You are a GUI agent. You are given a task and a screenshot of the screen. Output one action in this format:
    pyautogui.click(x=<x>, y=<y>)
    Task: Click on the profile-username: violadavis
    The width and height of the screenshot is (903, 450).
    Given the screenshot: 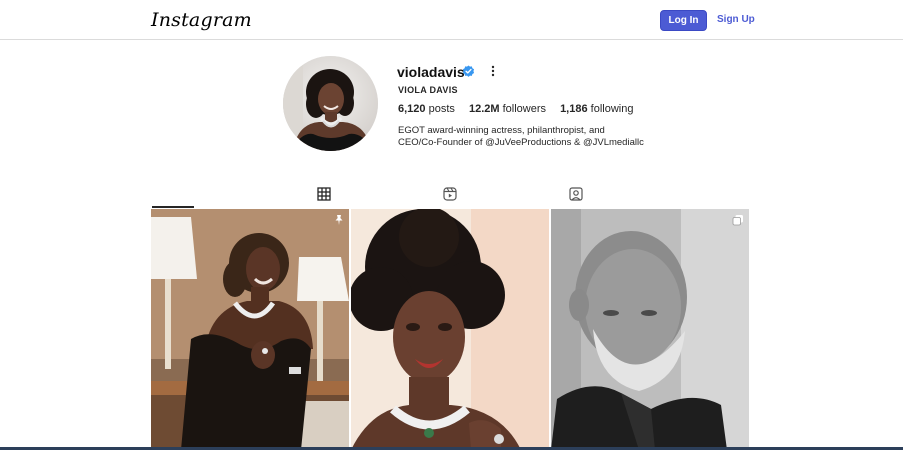 What is the action you would take?
    pyautogui.click(x=431, y=72)
    